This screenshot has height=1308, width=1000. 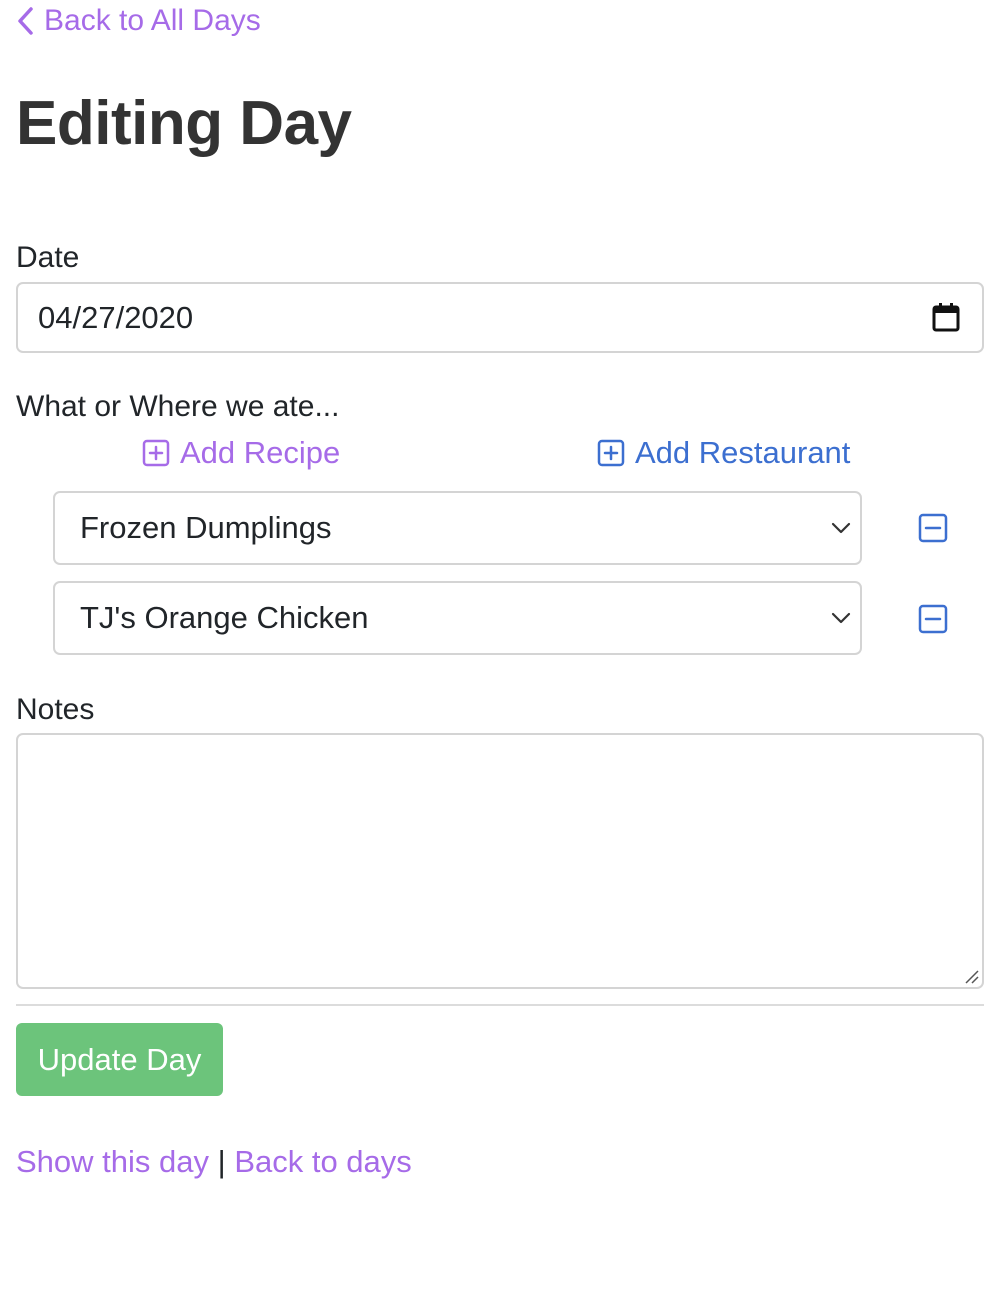 What do you see at coordinates (260, 452) in the screenshot?
I see `add-recipe-label: Add Recipe` at bounding box center [260, 452].